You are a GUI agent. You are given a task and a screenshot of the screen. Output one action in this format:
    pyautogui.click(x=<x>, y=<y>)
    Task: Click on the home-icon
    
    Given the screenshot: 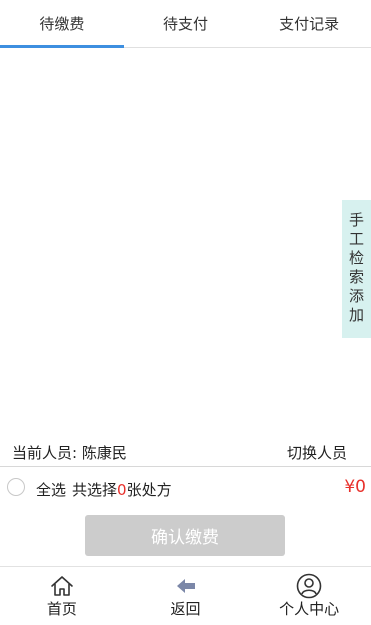 What is the action you would take?
    pyautogui.click(x=62, y=586)
    